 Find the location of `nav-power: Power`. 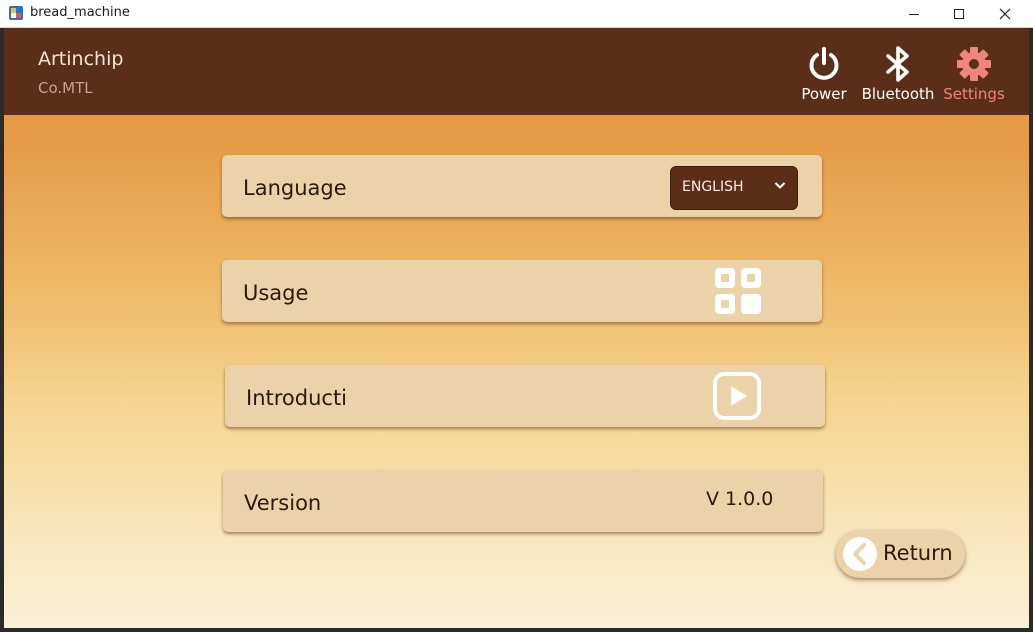

nav-power: Power is located at coordinates (824, 75).